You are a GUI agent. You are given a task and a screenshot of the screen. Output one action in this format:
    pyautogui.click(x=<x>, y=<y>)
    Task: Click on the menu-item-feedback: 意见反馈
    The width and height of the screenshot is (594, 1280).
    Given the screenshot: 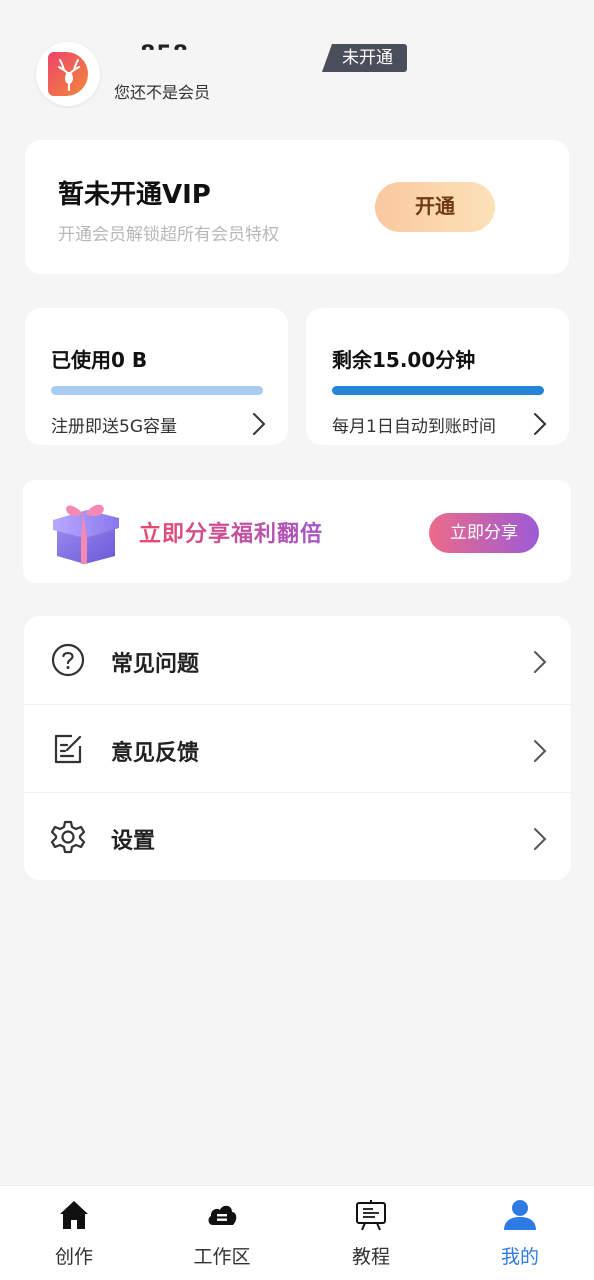 What is the action you would take?
    pyautogui.click(x=297, y=748)
    